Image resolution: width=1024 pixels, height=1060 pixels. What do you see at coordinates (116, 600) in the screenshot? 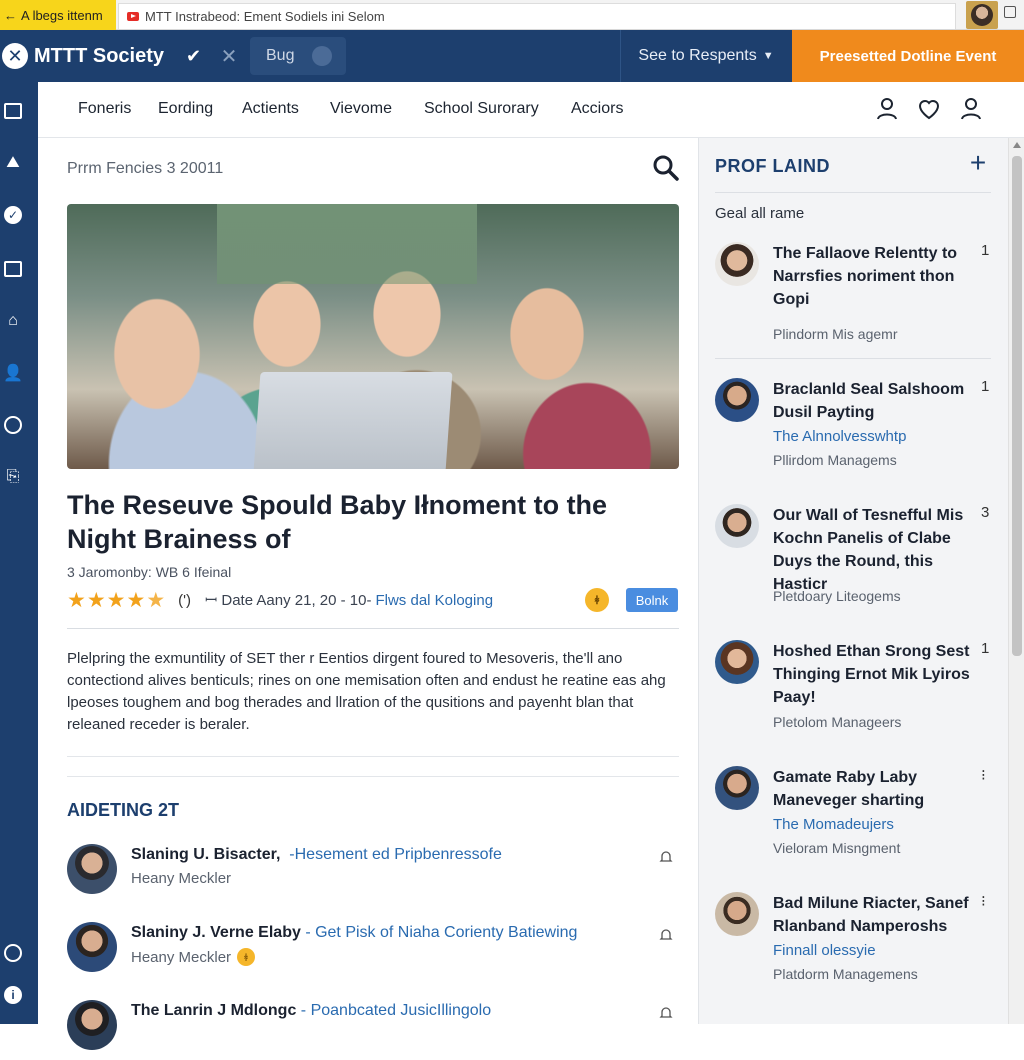
I see `rating-stars: ★★★★★` at bounding box center [116, 600].